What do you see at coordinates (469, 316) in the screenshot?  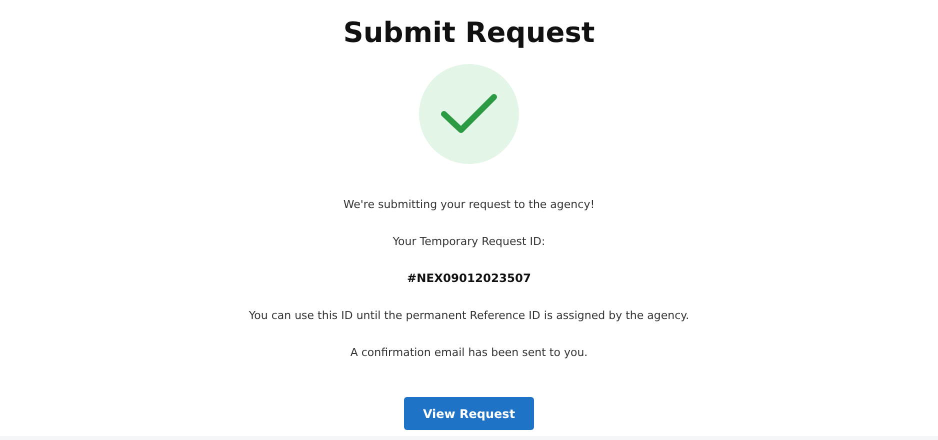 I see `note-text: You can use this ID until the permanent Reference ID is assigned by the agency.` at bounding box center [469, 316].